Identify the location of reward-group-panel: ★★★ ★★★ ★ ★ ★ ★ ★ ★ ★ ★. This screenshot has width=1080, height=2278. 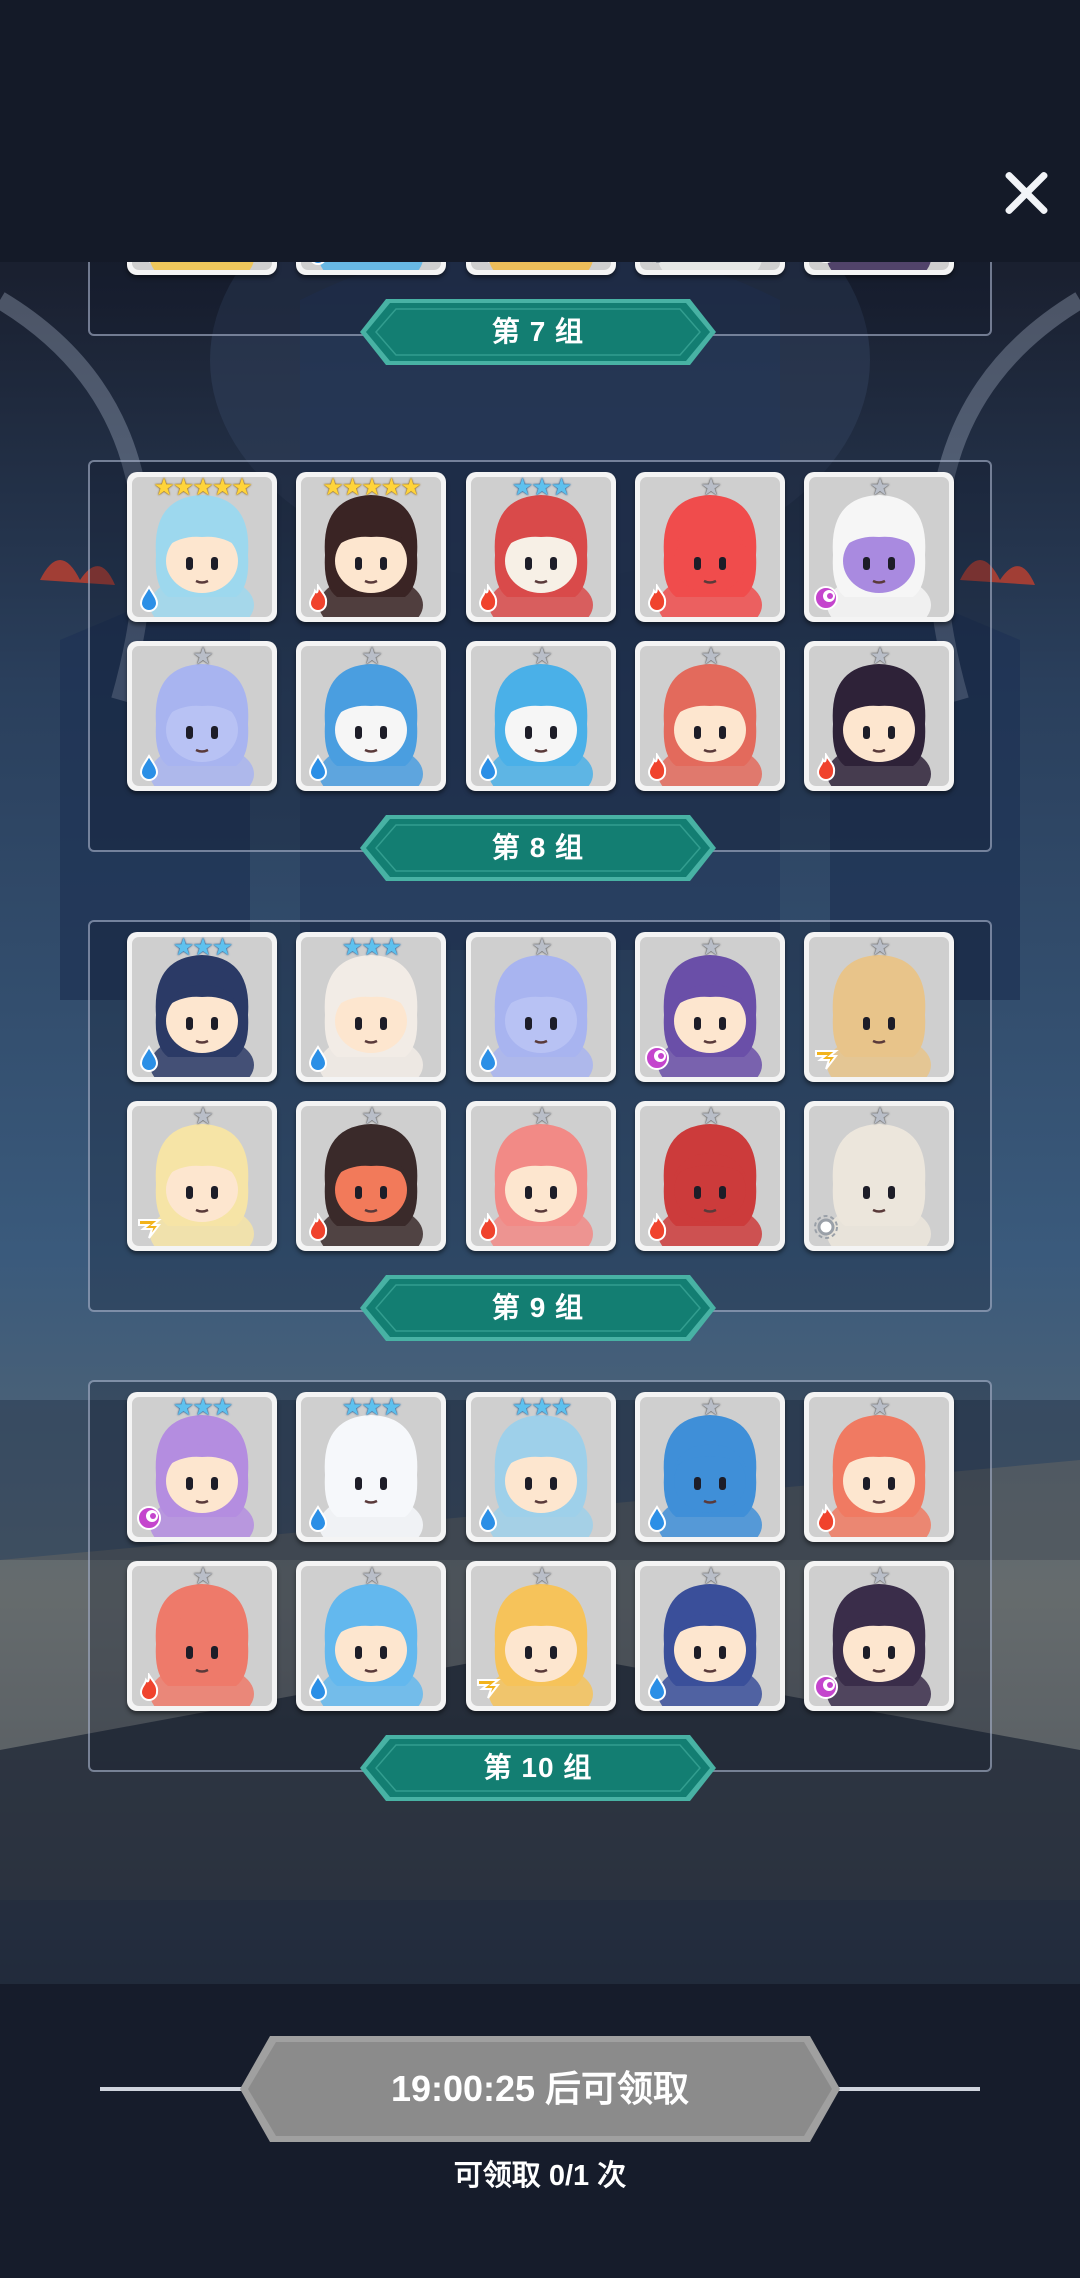
(540, 1116).